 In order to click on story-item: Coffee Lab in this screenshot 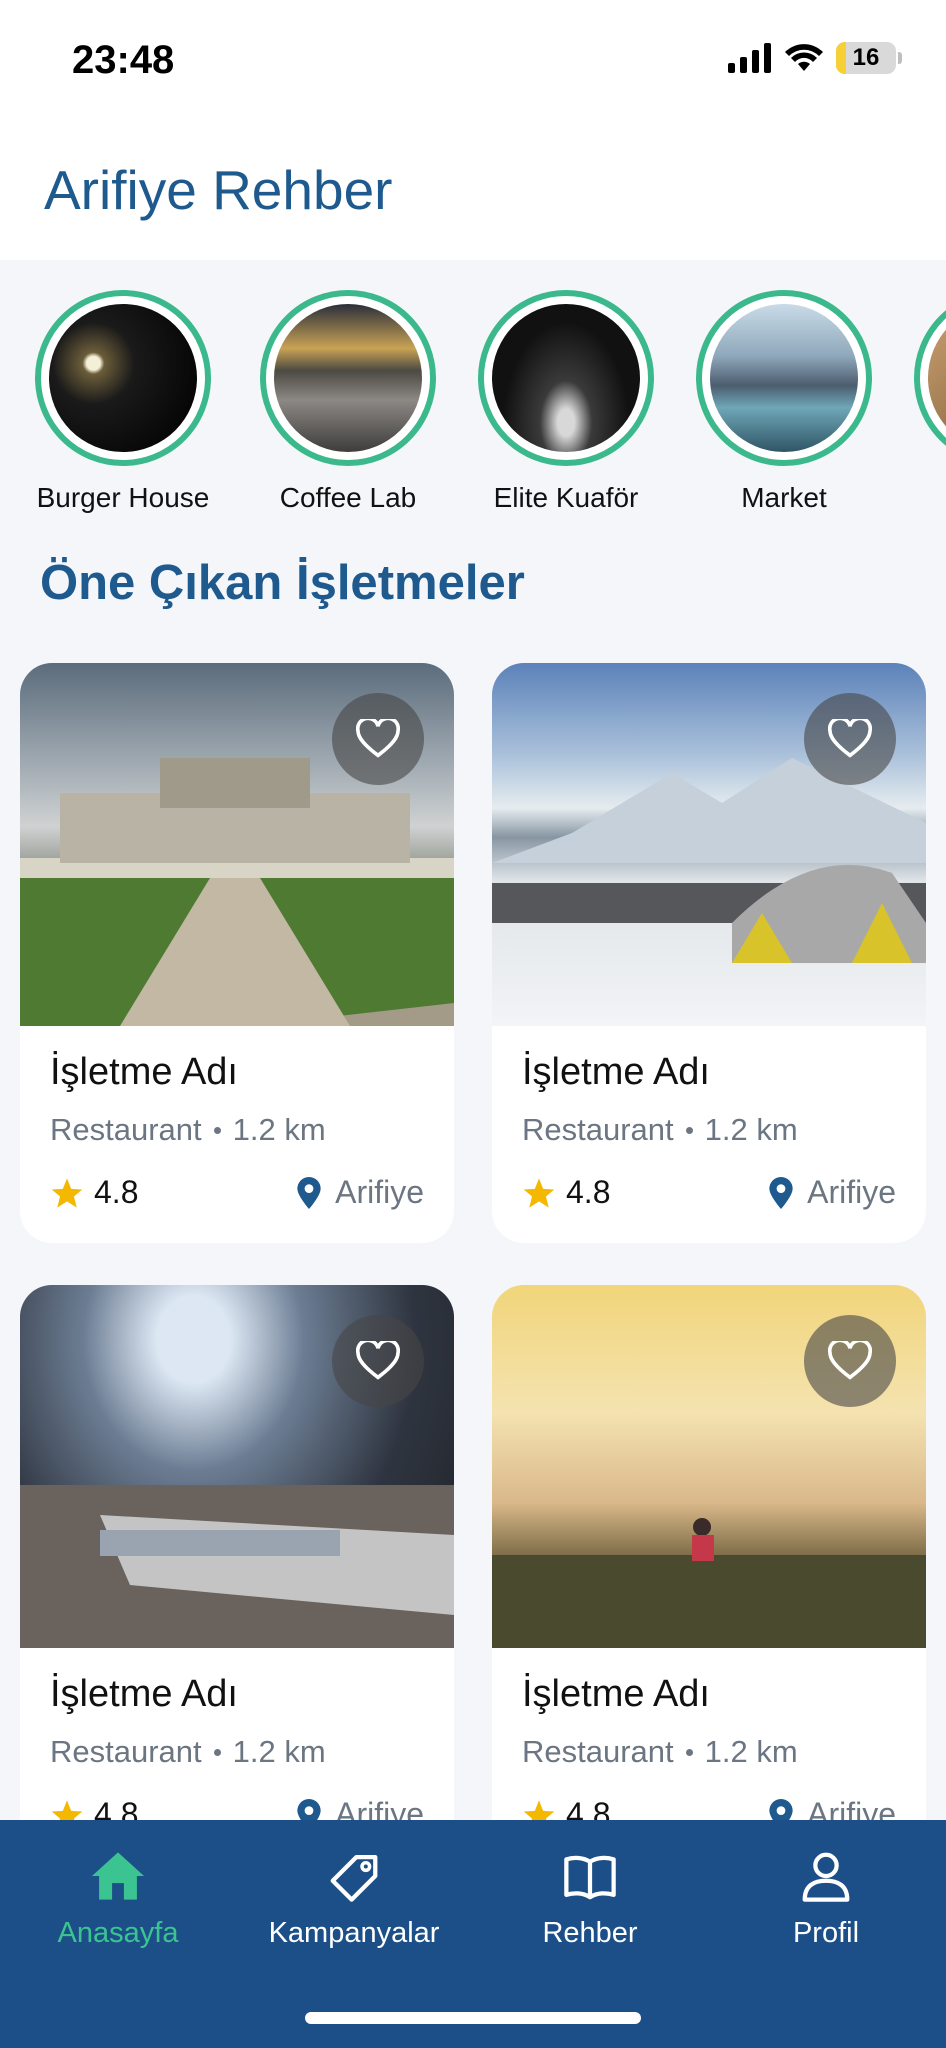, I will do `click(348, 402)`.